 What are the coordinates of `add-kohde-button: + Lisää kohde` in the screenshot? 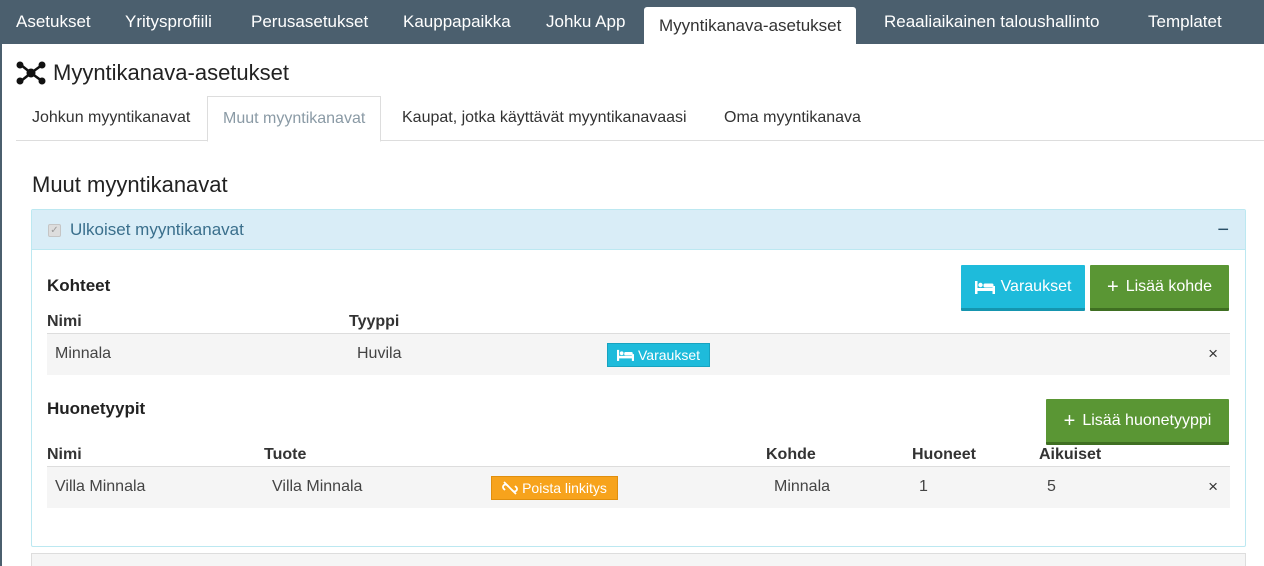 It's located at (1159, 288).